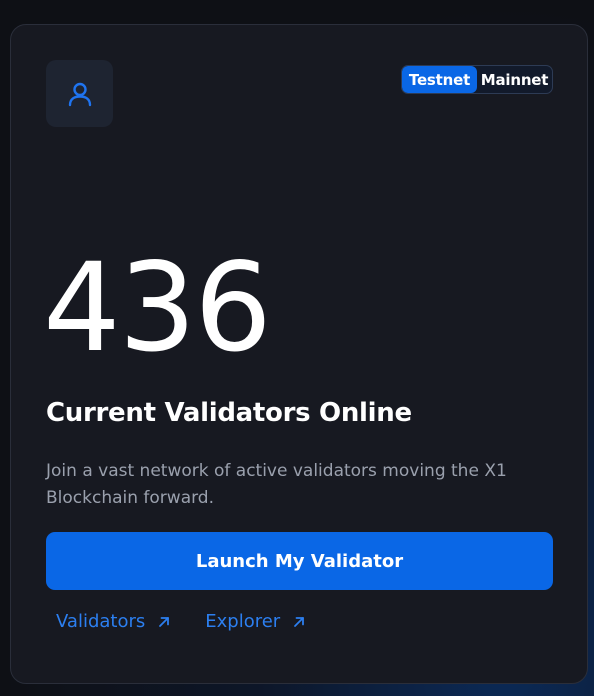 Image resolution: width=594 pixels, height=696 pixels. What do you see at coordinates (439, 79) in the screenshot?
I see `testnet-toggle-option: Testnet` at bounding box center [439, 79].